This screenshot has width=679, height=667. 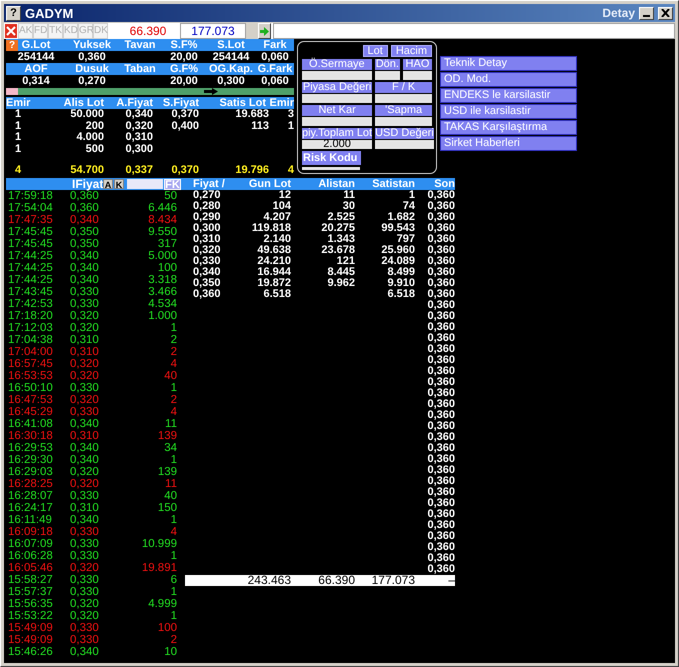 I want to click on table-cell: 4.000, so click(x=90, y=137).